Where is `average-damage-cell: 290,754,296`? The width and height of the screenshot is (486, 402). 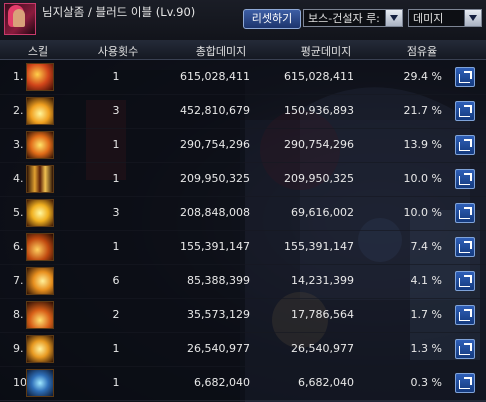
average-damage-cell: 290,754,296 is located at coordinates (319, 144).